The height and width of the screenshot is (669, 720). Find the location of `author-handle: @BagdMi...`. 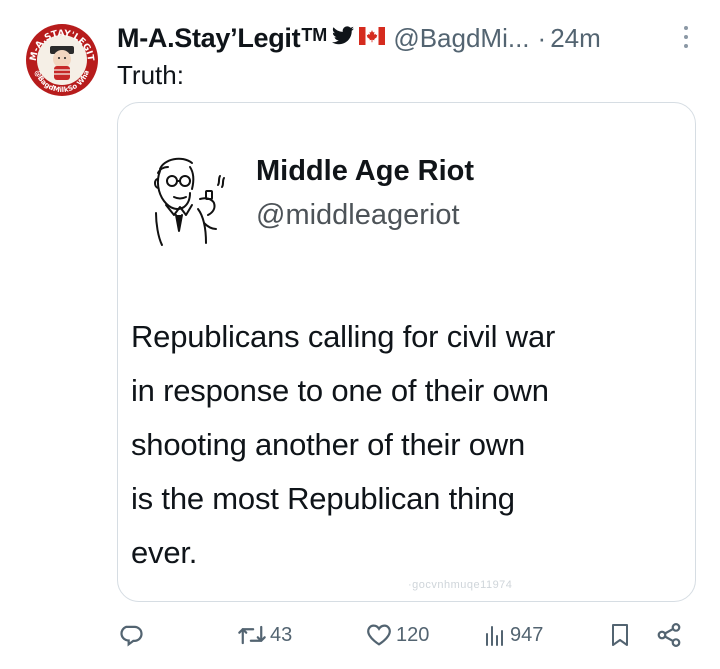

author-handle: @BagdMi... is located at coordinates (461, 38).